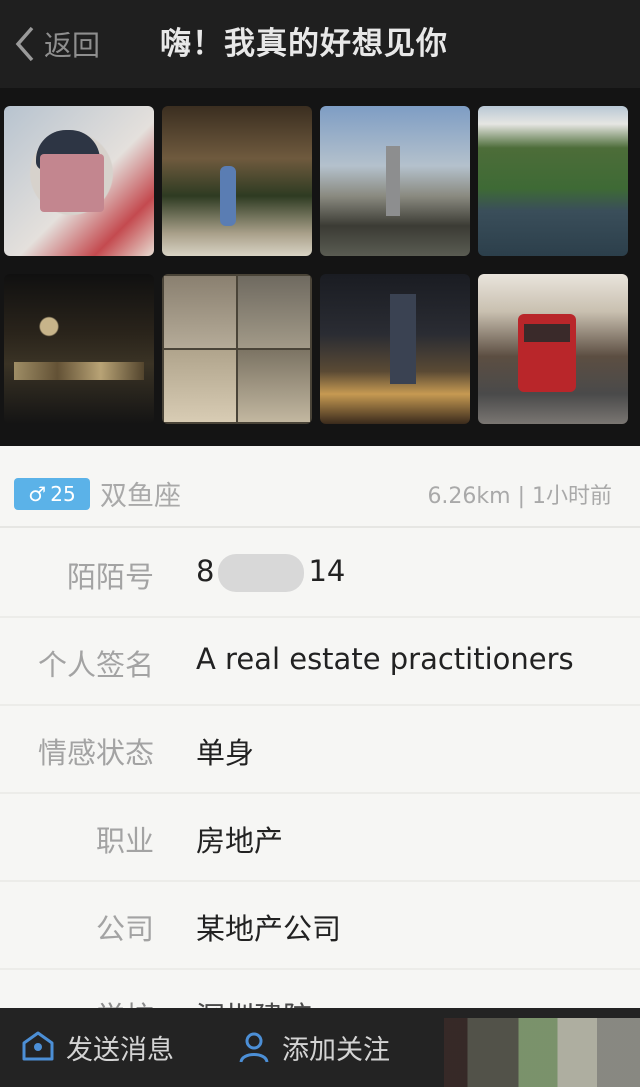  Describe the element at coordinates (24, 44) in the screenshot. I see `chevron-left-icon` at that location.